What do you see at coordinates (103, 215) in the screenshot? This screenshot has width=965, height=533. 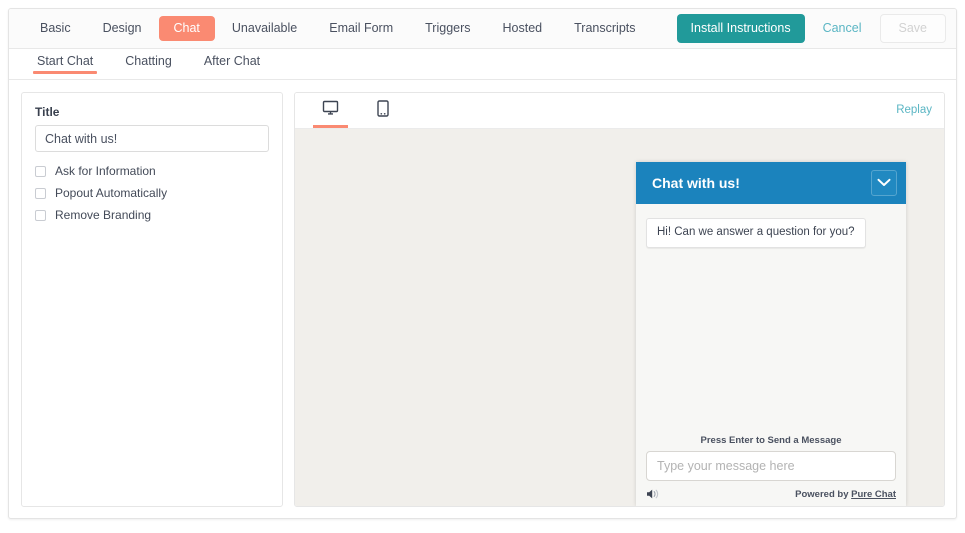 I see `checkbox-label: Remove Branding` at bounding box center [103, 215].